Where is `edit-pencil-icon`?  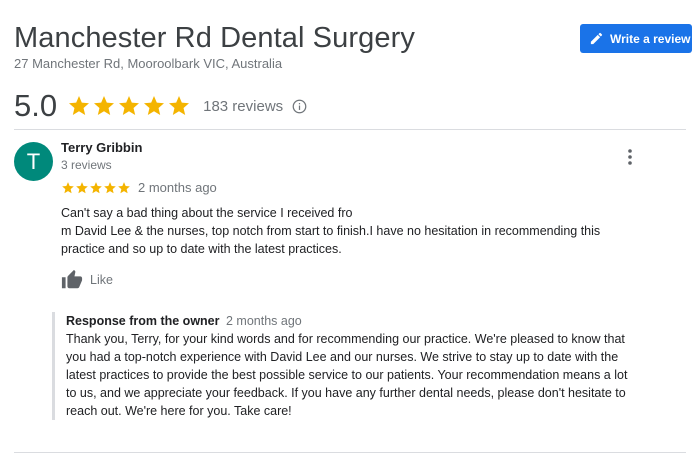
edit-pencil-icon is located at coordinates (596, 38).